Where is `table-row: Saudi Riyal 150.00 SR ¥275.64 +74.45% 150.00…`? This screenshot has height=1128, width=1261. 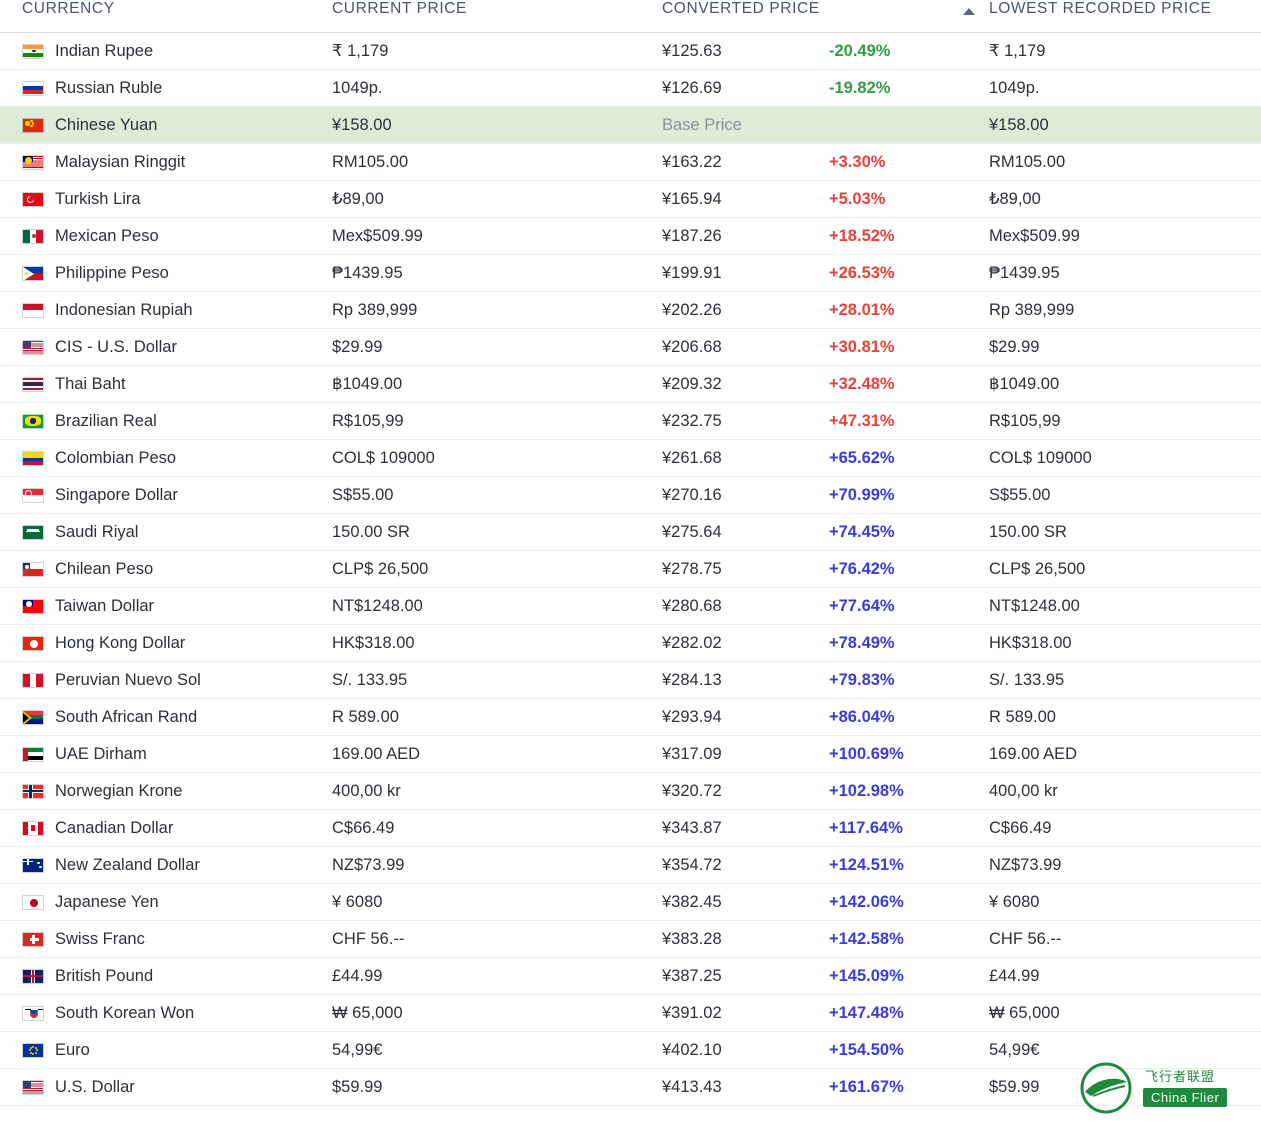 table-row: Saudi Riyal 150.00 SR ¥275.64 +74.45% 150.00… is located at coordinates (630, 532).